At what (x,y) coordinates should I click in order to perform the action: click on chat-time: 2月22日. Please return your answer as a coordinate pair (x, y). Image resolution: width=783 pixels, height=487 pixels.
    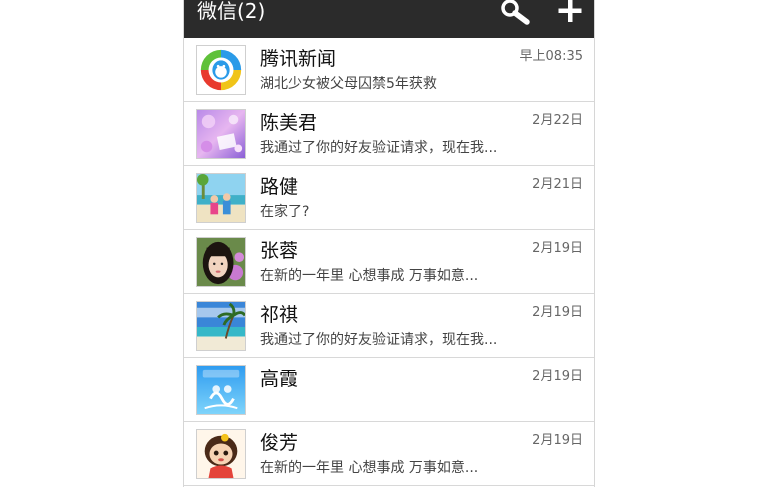
    Looking at the image, I should click on (557, 120).